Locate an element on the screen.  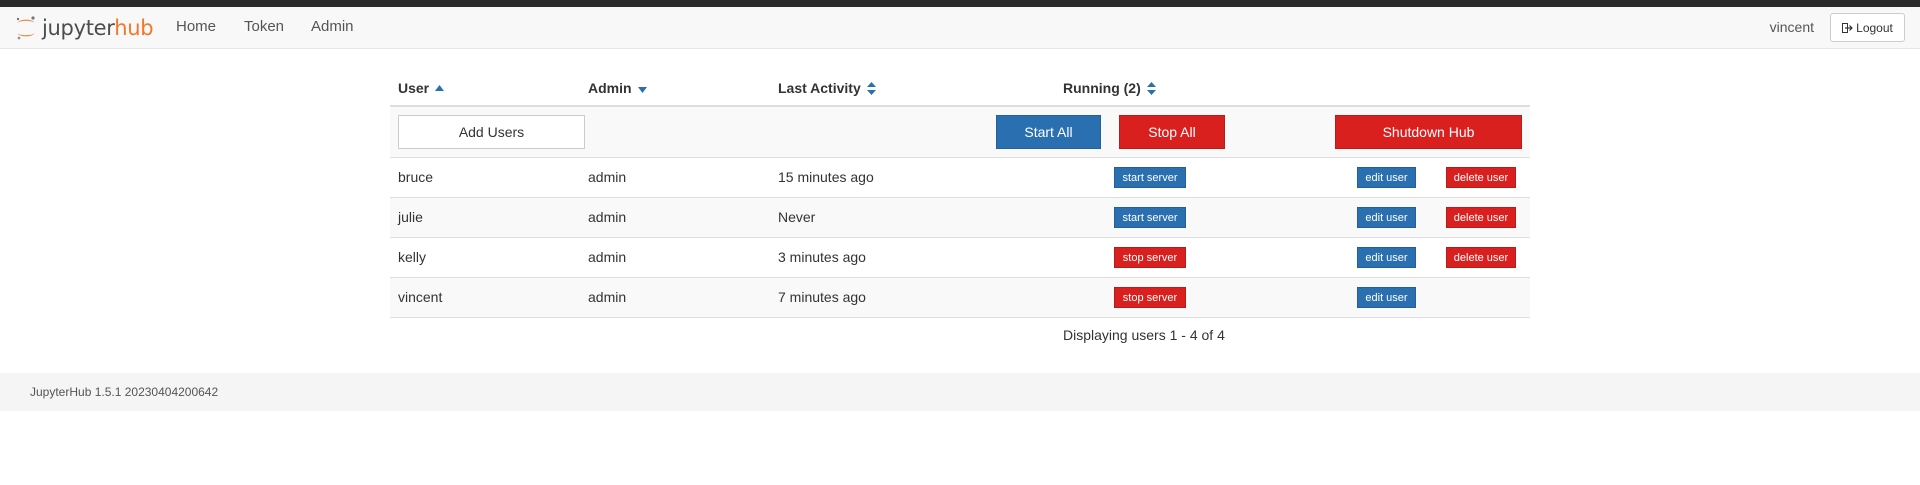
admin-column-label: Admin is located at coordinates (610, 88).